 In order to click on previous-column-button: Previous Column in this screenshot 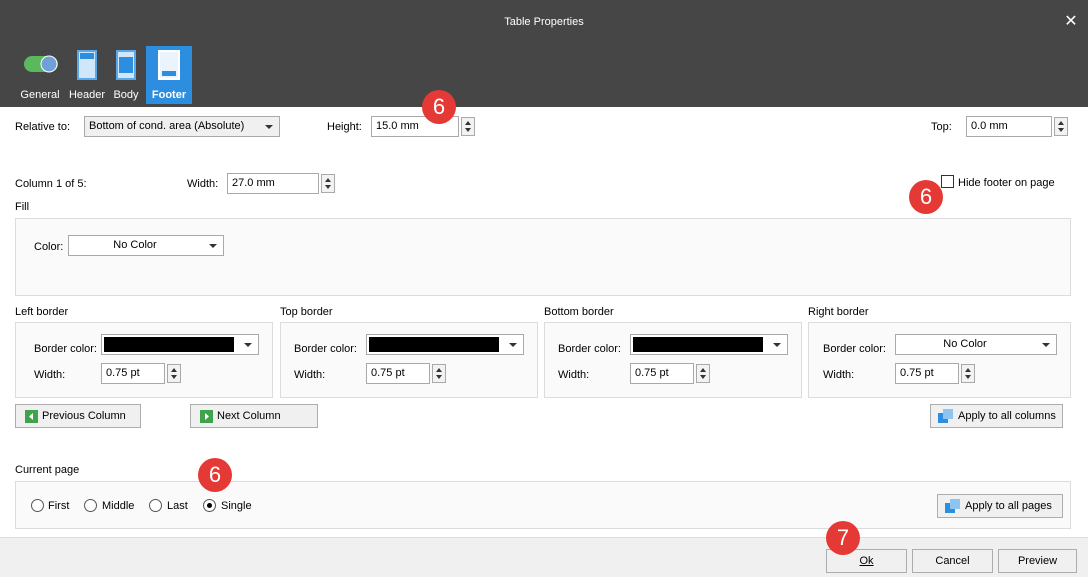, I will do `click(78, 416)`.